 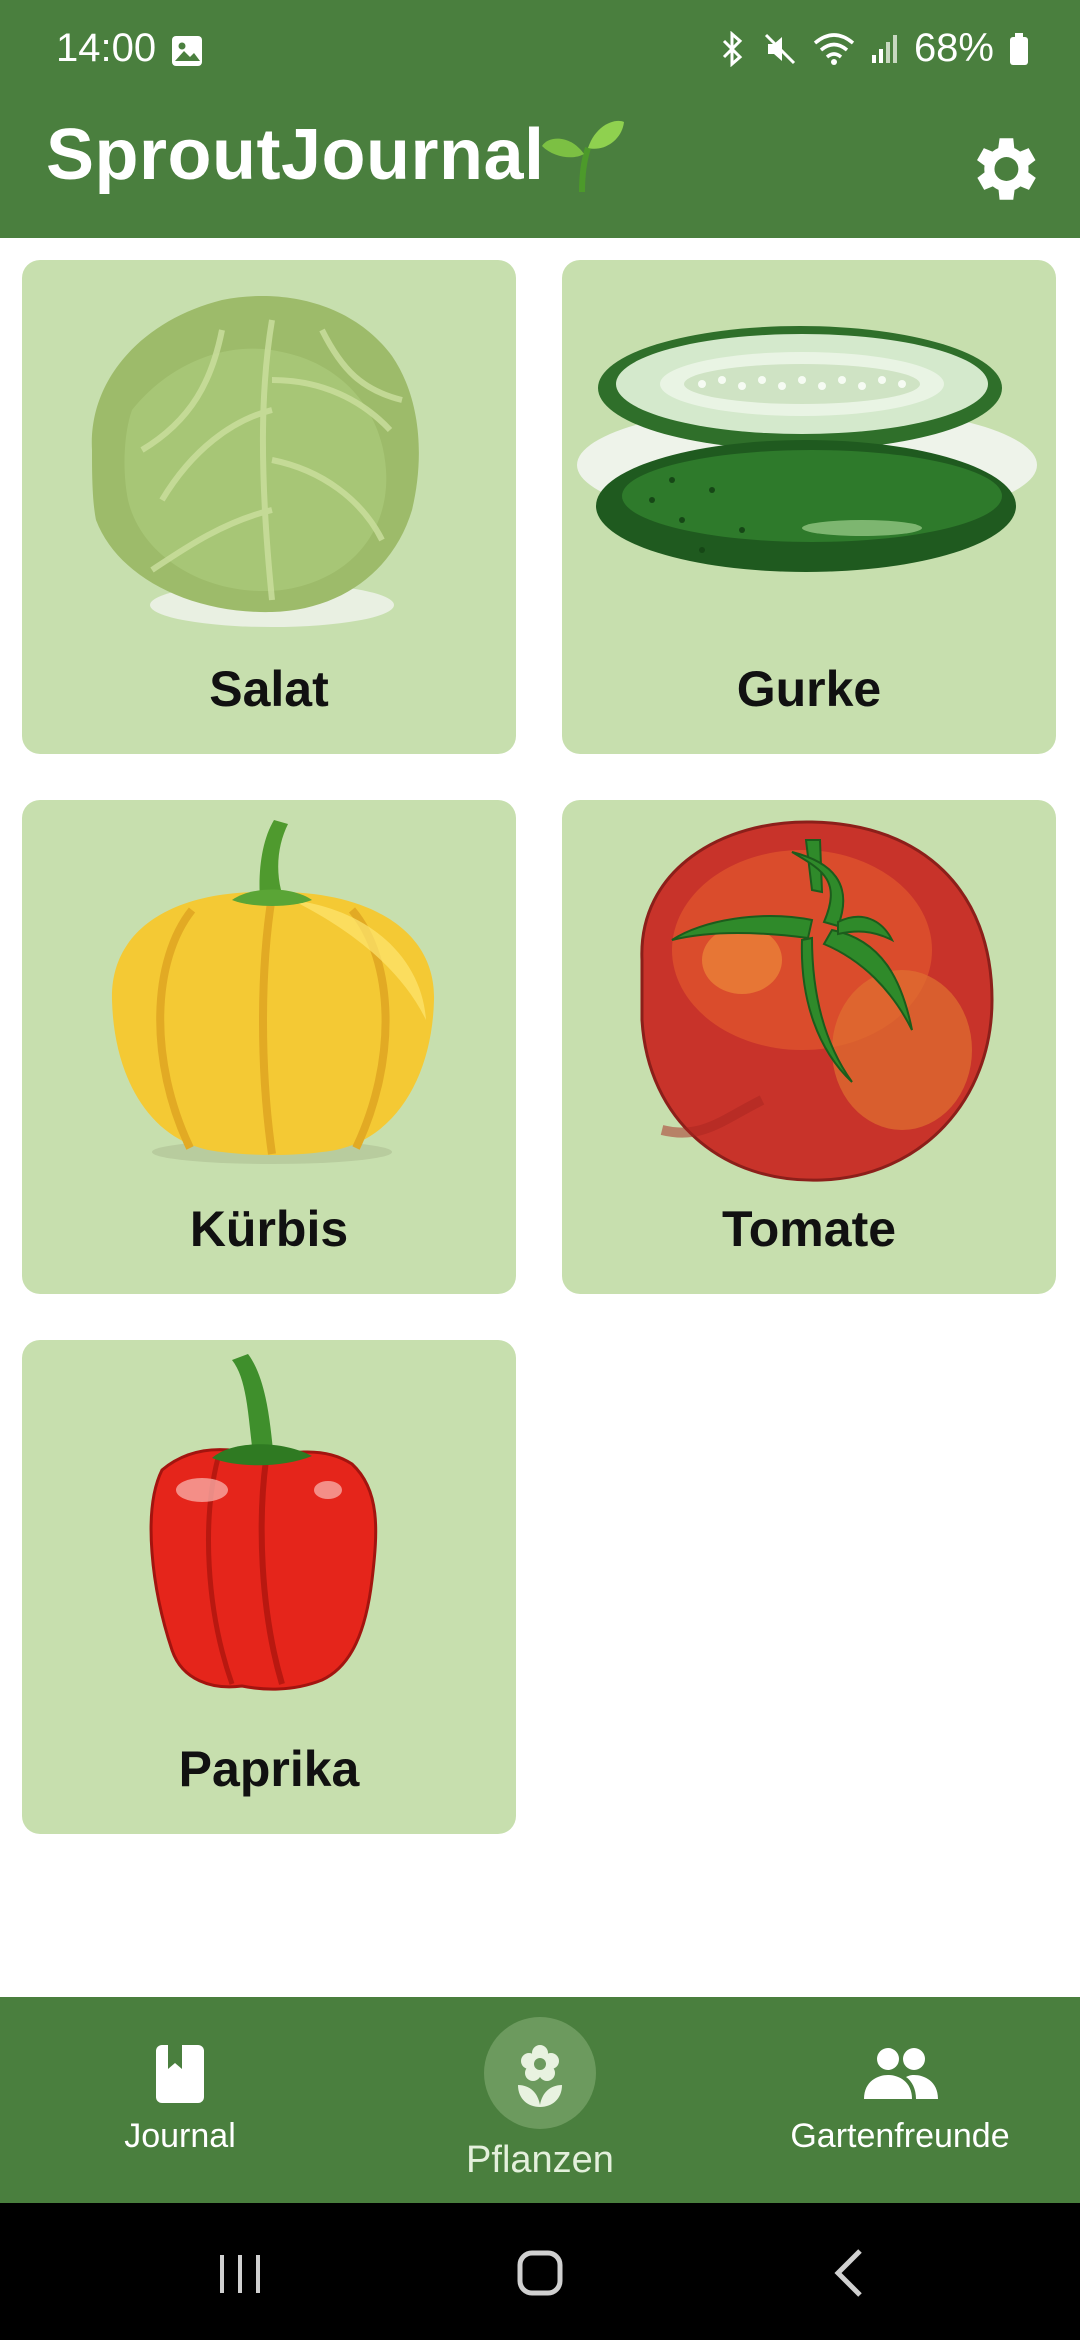 What do you see at coordinates (809, 1229) in the screenshot?
I see `plant-label: Tomate` at bounding box center [809, 1229].